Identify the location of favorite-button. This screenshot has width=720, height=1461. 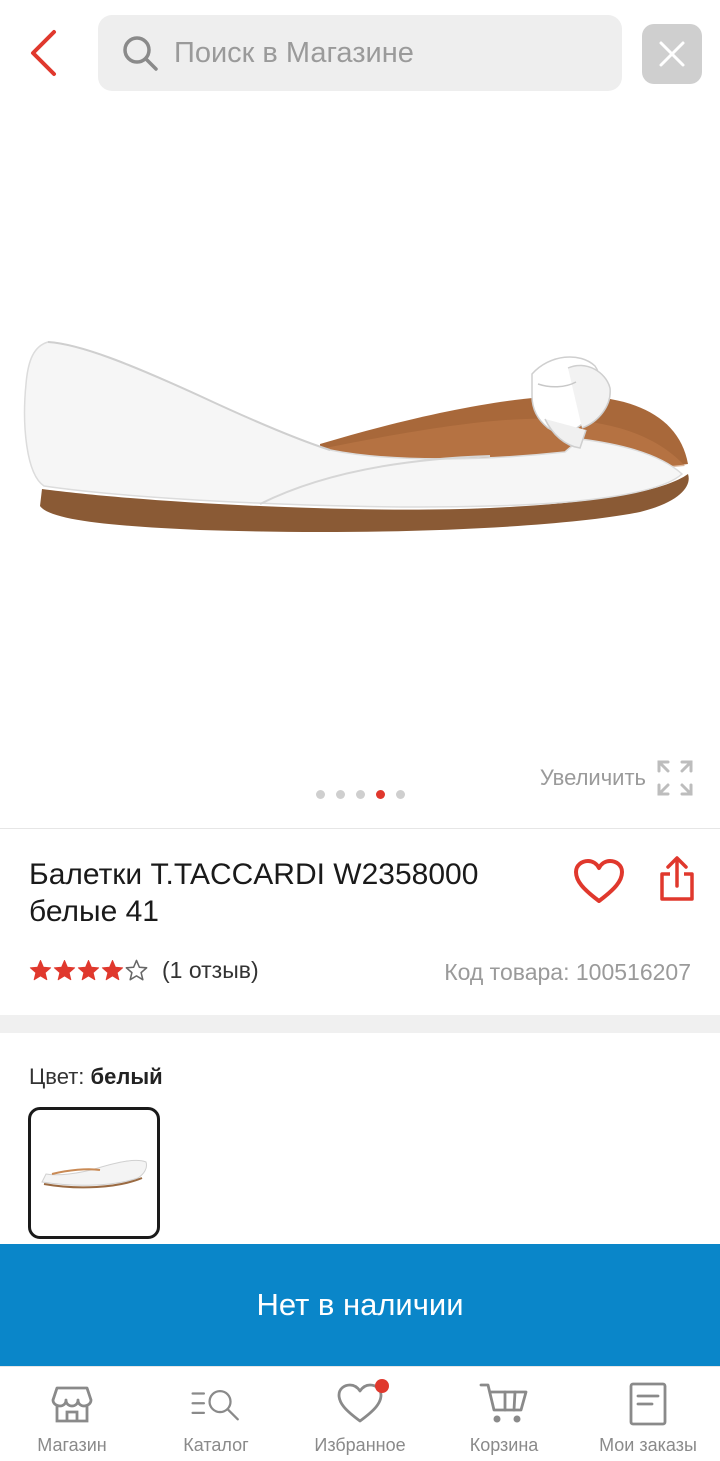
(599, 882).